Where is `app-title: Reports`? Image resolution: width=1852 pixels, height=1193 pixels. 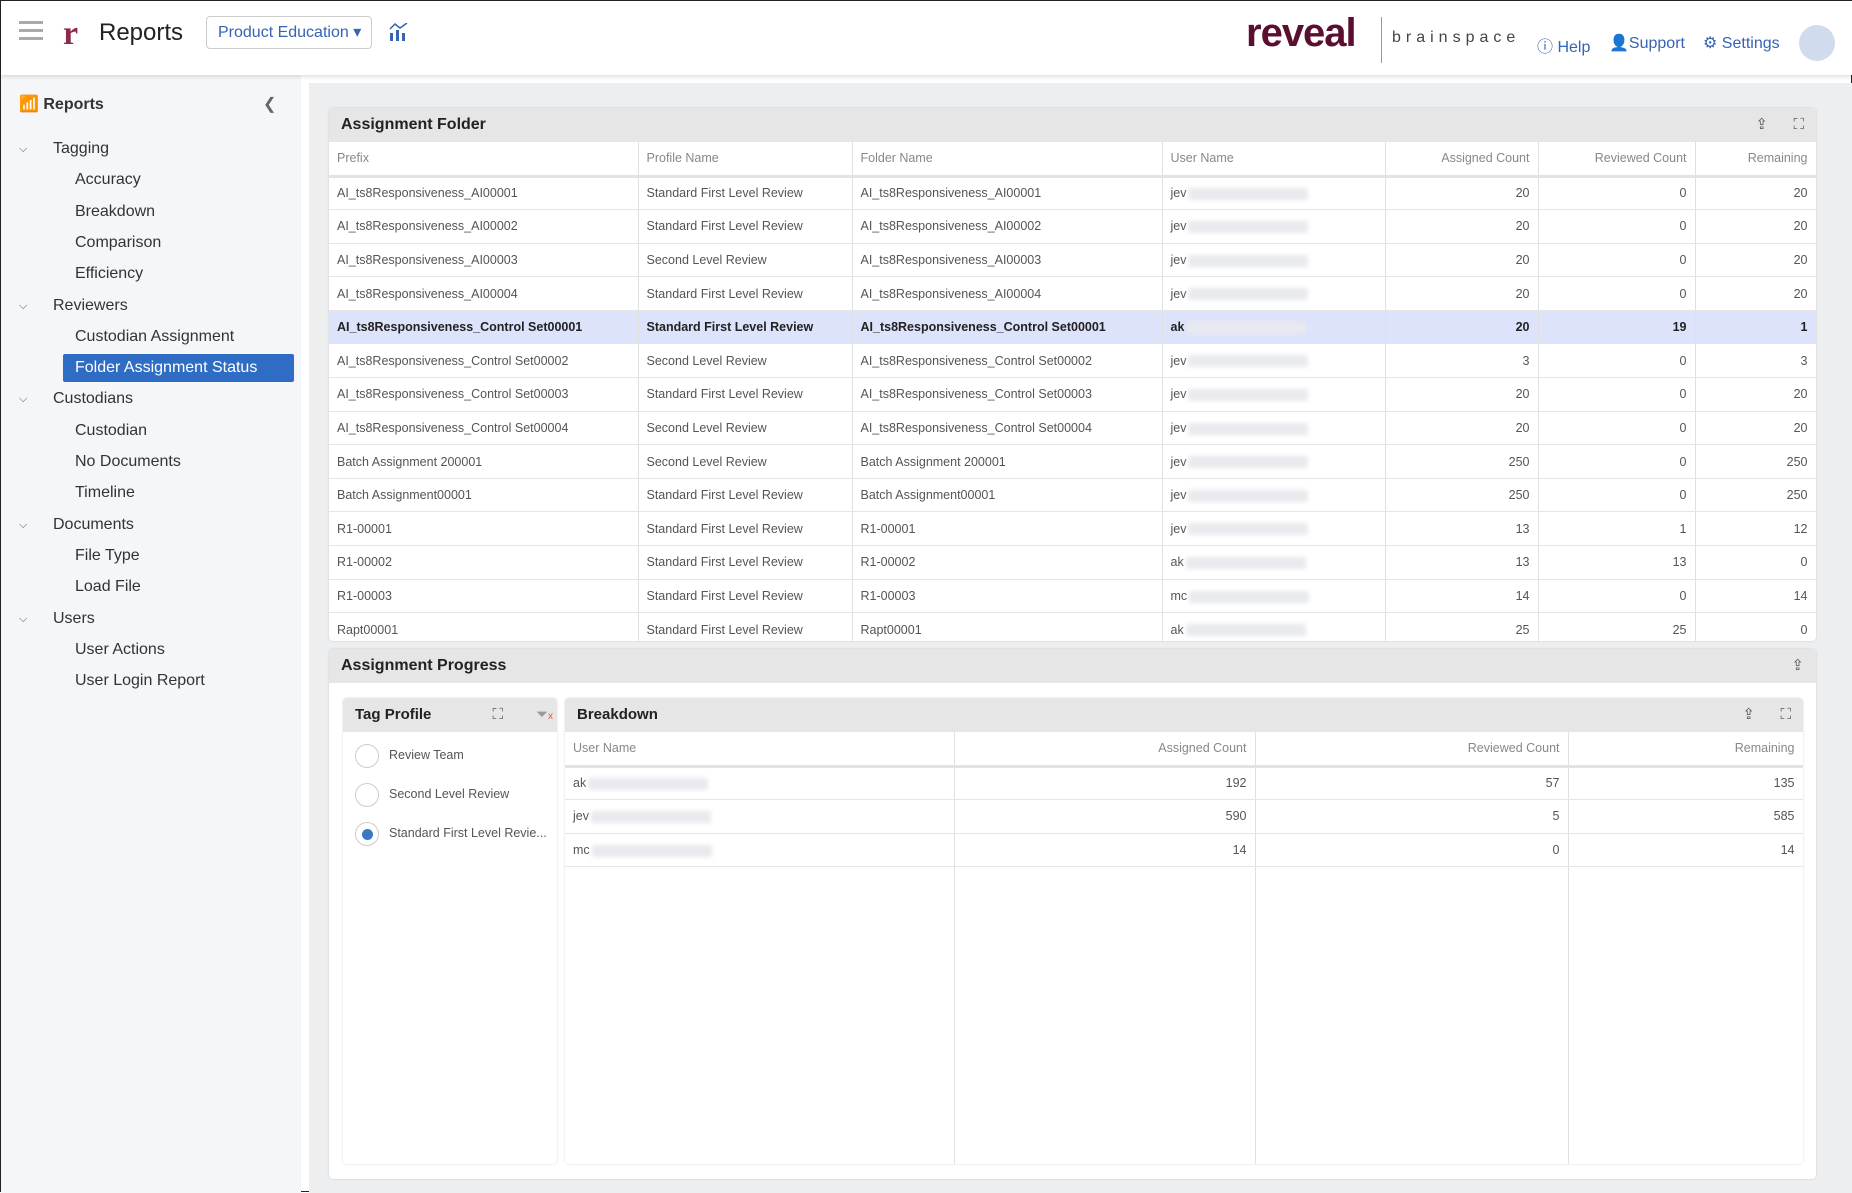
app-title: Reports is located at coordinates (141, 32).